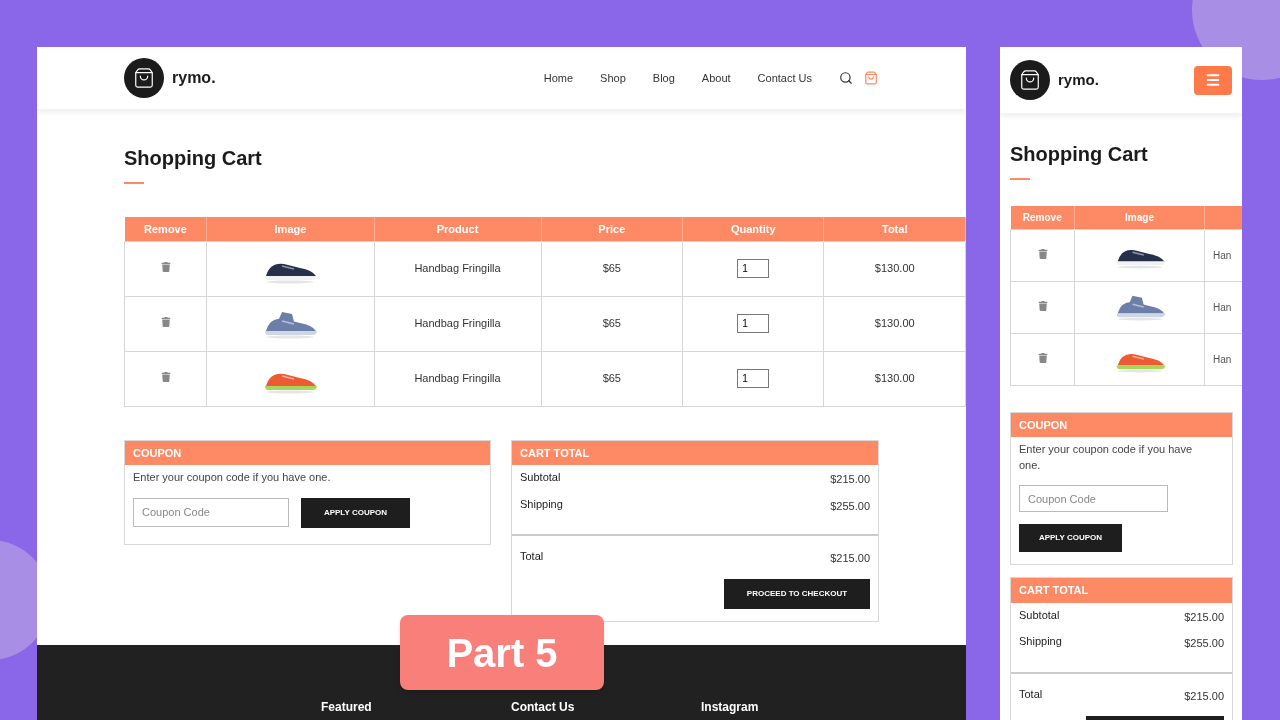  What do you see at coordinates (871, 78) in the screenshot?
I see `shopping-bag-icon` at bounding box center [871, 78].